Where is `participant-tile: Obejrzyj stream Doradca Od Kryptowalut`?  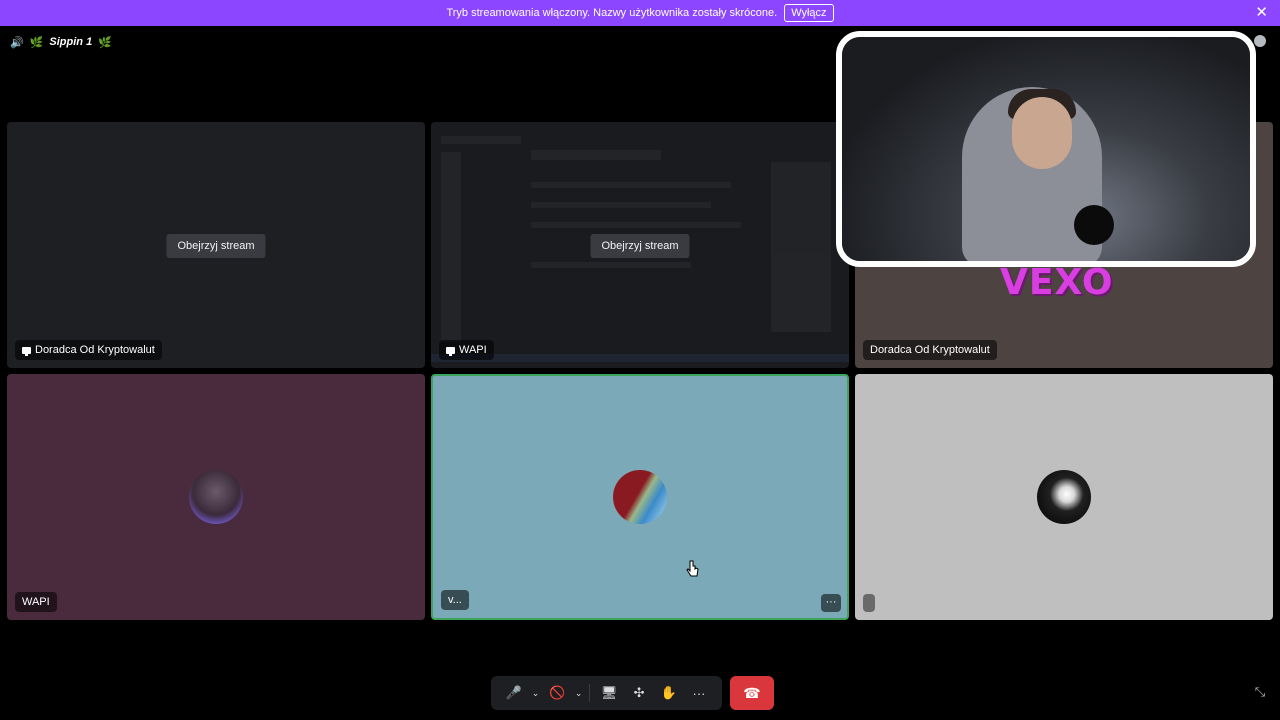 participant-tile: Obejrzyj stream Doradca Od Kryptowalut is located at coordinates (216, 245).